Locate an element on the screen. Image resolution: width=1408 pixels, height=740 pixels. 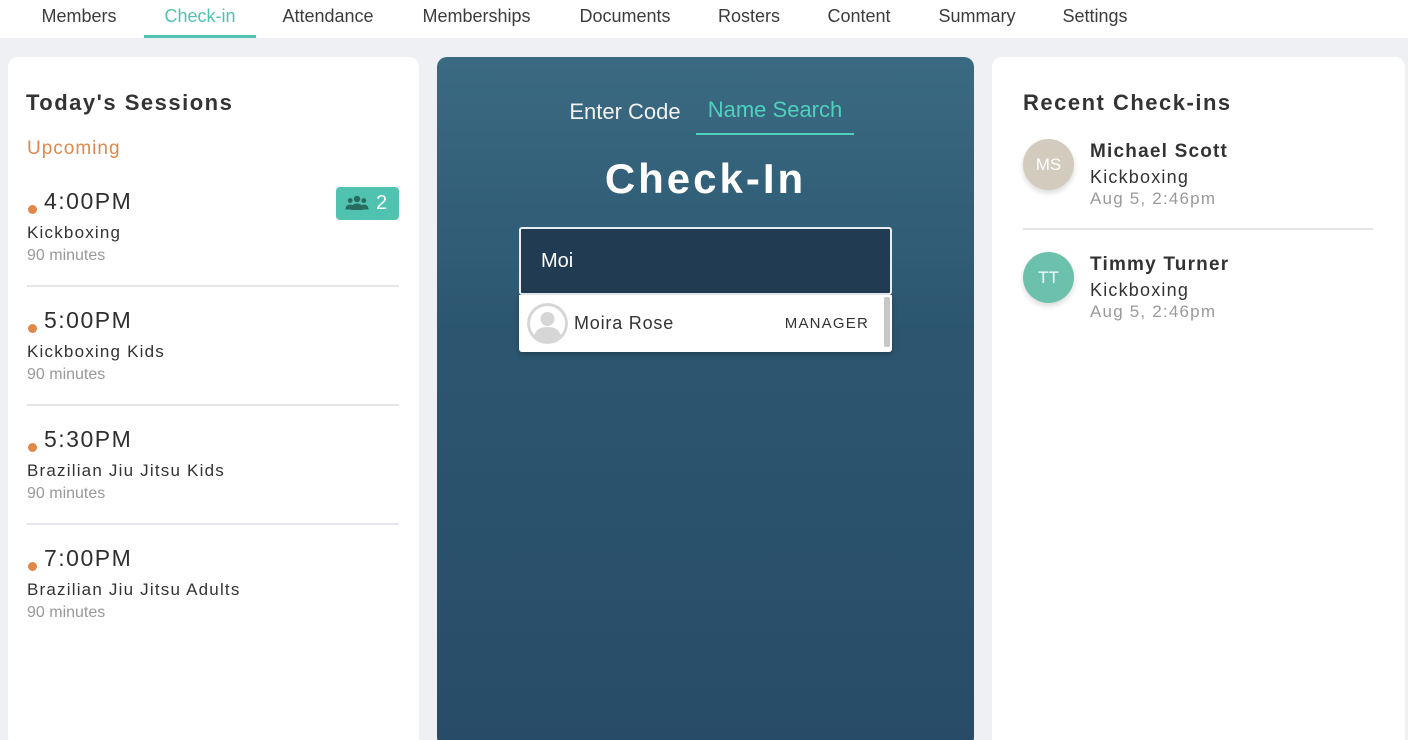
attendee-count: 2 is located at coordinates (382, 203).